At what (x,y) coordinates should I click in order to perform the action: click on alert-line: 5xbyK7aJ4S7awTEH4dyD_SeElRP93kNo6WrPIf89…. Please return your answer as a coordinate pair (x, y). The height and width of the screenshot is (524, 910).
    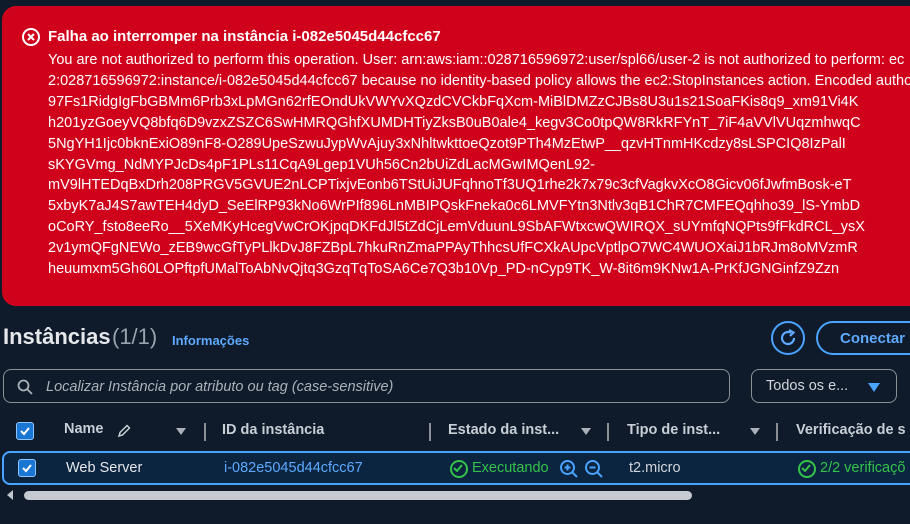
    Looking at the image, I should click on (454, 206).